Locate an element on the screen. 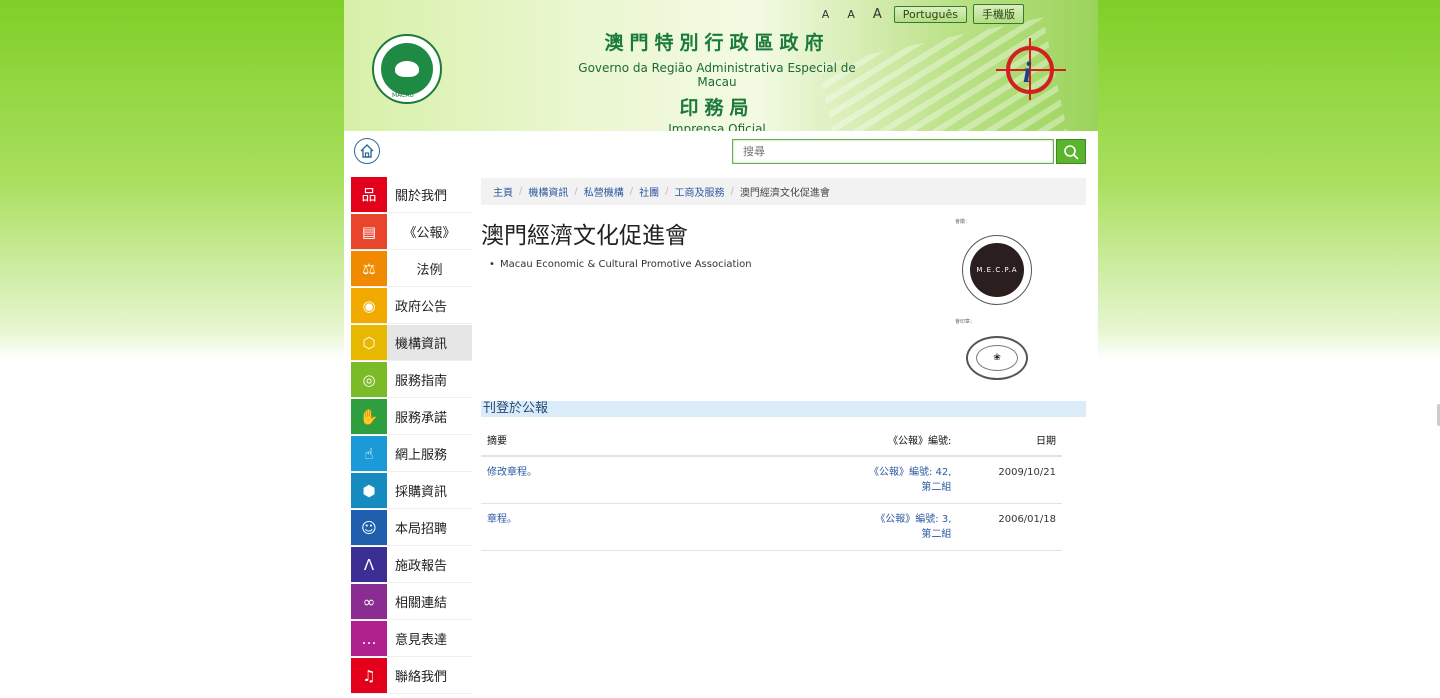 The width and height of the screenshot is (1440, 698). sidebar-item-label: 聯絡我們 is located at coordinates (421, 677).